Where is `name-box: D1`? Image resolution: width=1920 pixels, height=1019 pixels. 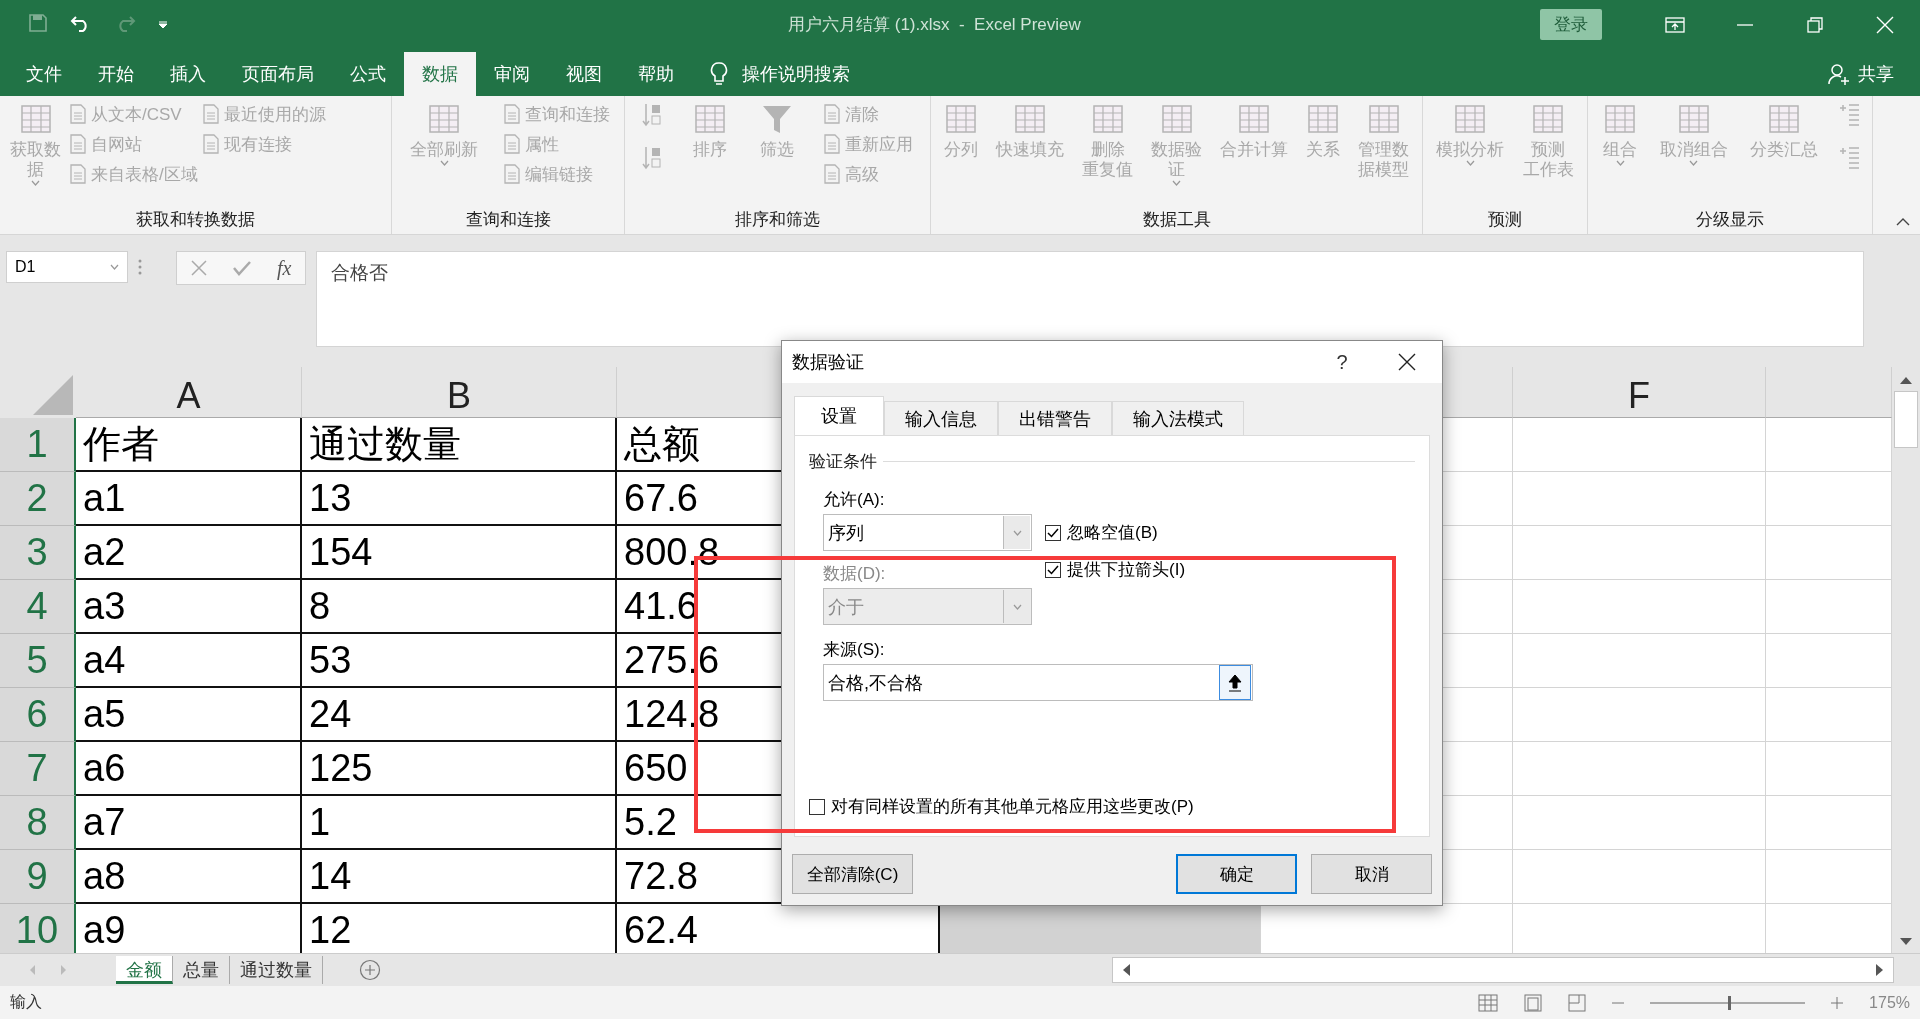 name-box: D1 is located at coordinates (67, 267).